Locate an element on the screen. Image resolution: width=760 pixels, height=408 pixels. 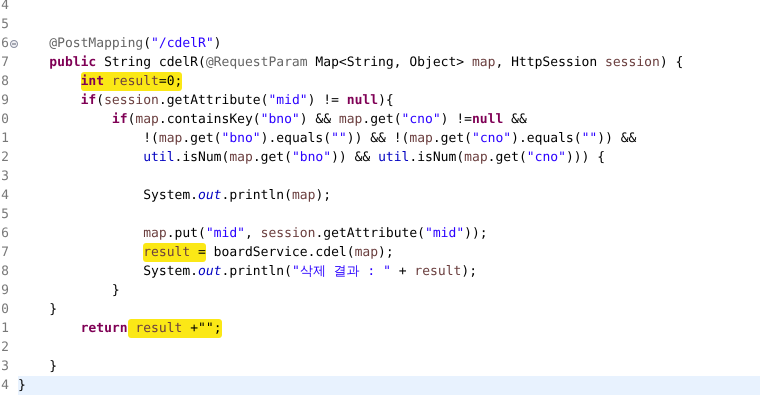
code-line: return result +""; is located at coordinates (151, 328).